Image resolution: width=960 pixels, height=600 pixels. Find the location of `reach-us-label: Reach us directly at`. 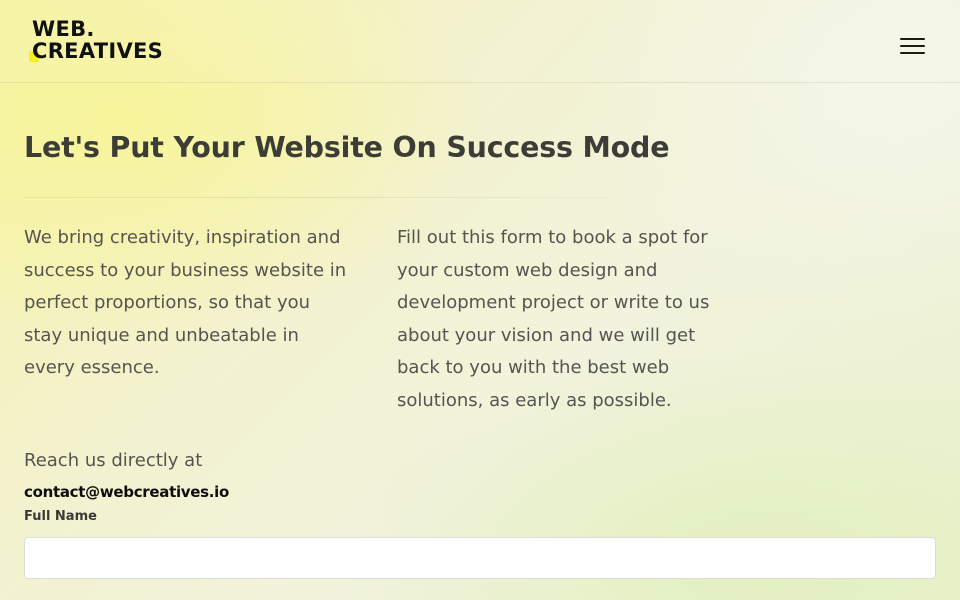

reach-us-label: Reach us directly at is located at coordinates (113, 460).